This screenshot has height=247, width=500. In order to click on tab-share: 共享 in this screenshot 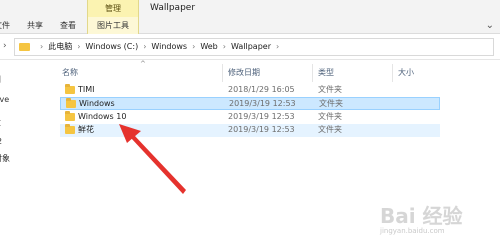, I will do `click(35, 25)`.